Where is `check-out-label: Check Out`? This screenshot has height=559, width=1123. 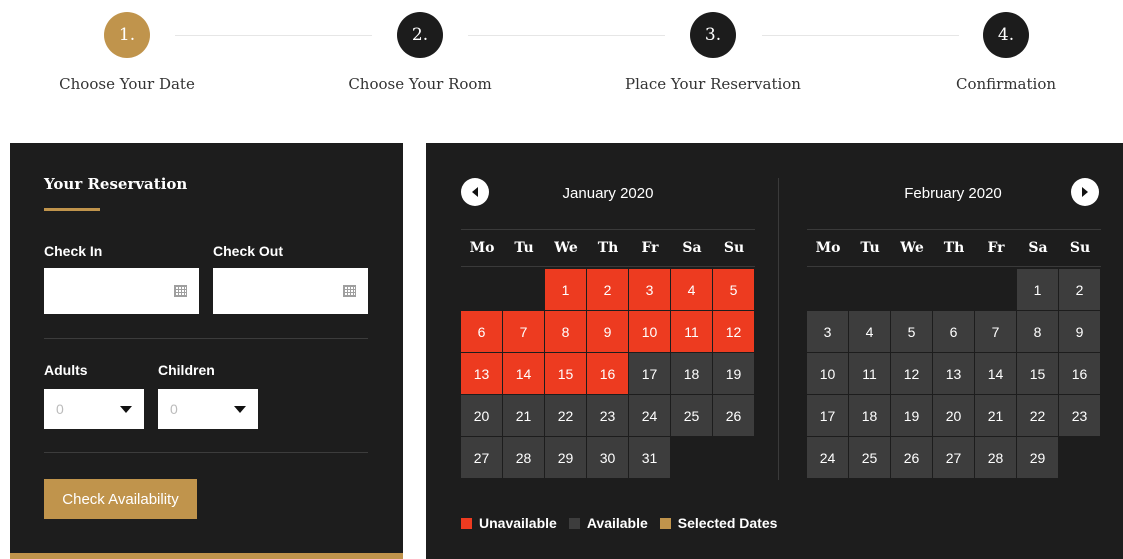
check-out-label: Check Out is located at coordinates (248, 251).